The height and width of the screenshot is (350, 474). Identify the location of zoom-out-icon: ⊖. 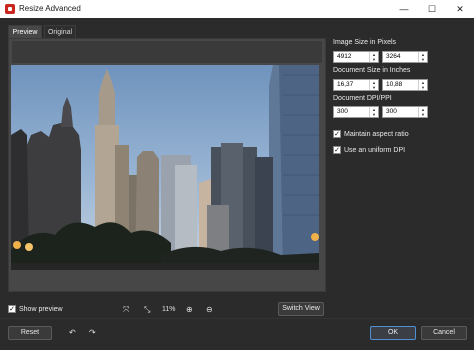
(209, 309).